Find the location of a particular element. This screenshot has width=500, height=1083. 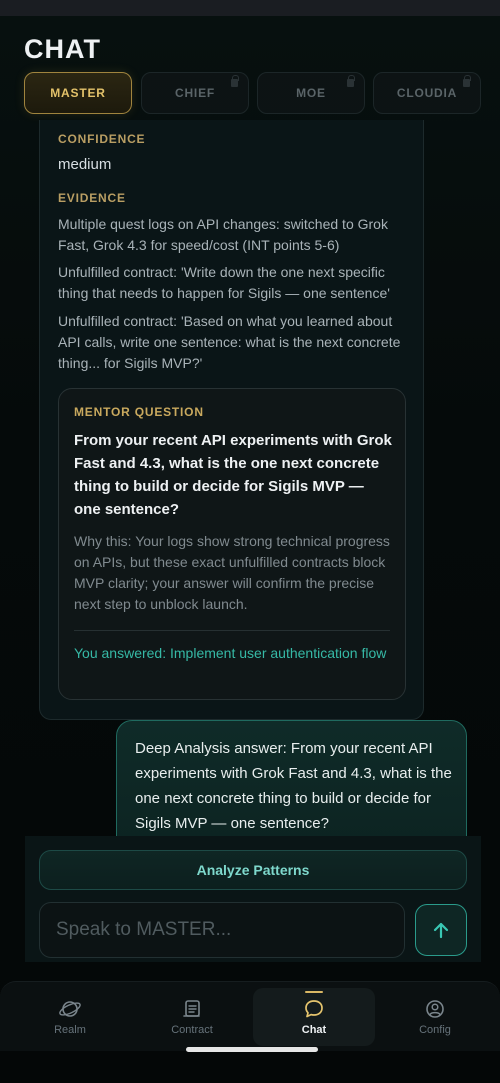

user-circle-icon is located at coordinates (435, 1009).